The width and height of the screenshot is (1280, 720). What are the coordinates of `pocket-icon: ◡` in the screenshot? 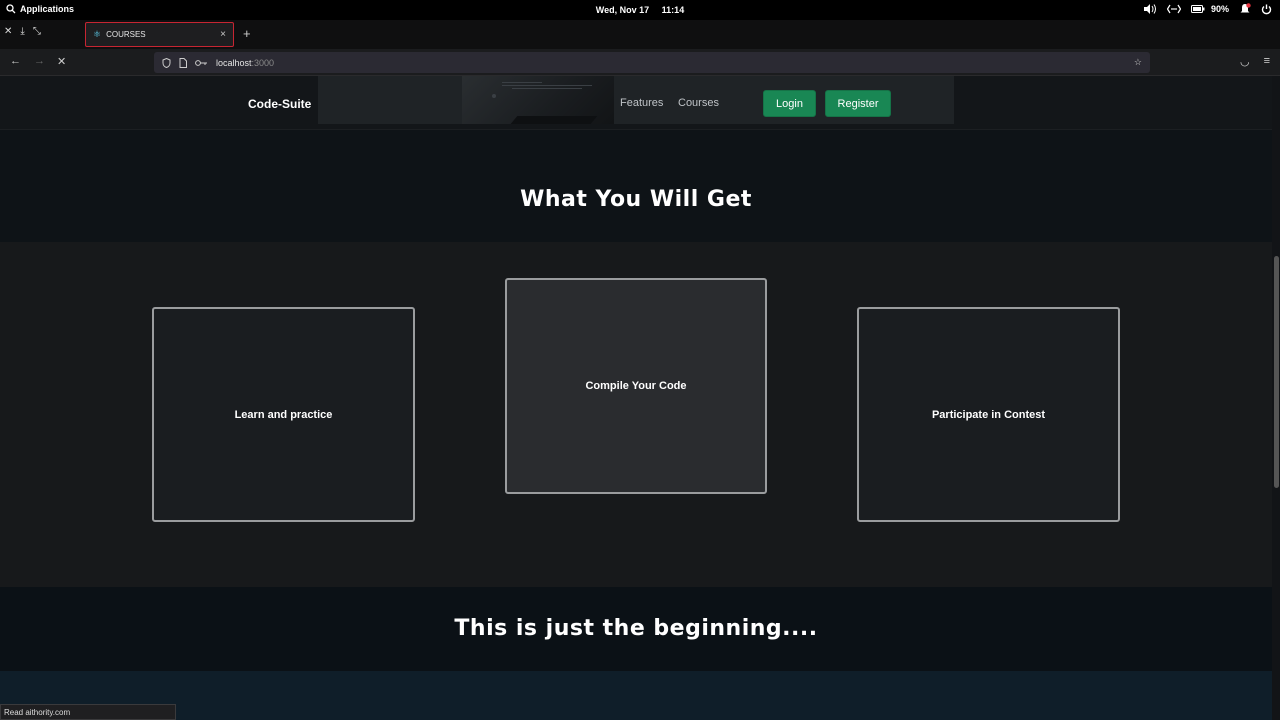 It's located at (1245, 61).